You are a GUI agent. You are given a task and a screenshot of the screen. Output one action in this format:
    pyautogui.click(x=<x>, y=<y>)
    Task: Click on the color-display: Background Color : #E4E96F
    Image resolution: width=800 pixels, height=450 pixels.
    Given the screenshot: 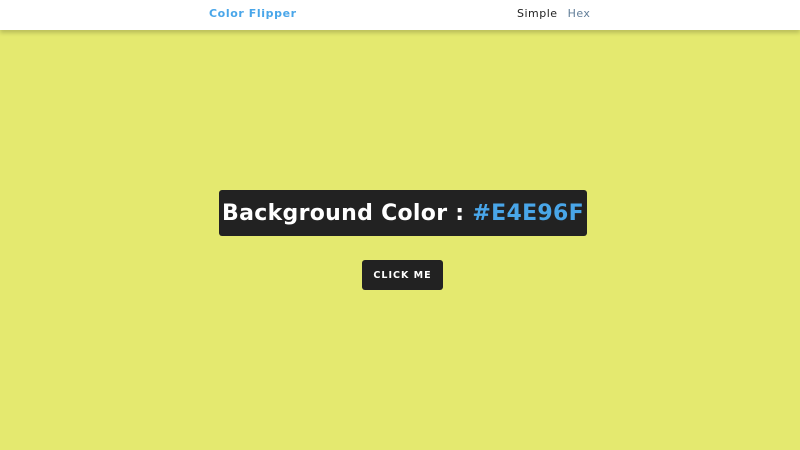 What is the action you would take?
    pyautogui.click(x=403, y=213)
    